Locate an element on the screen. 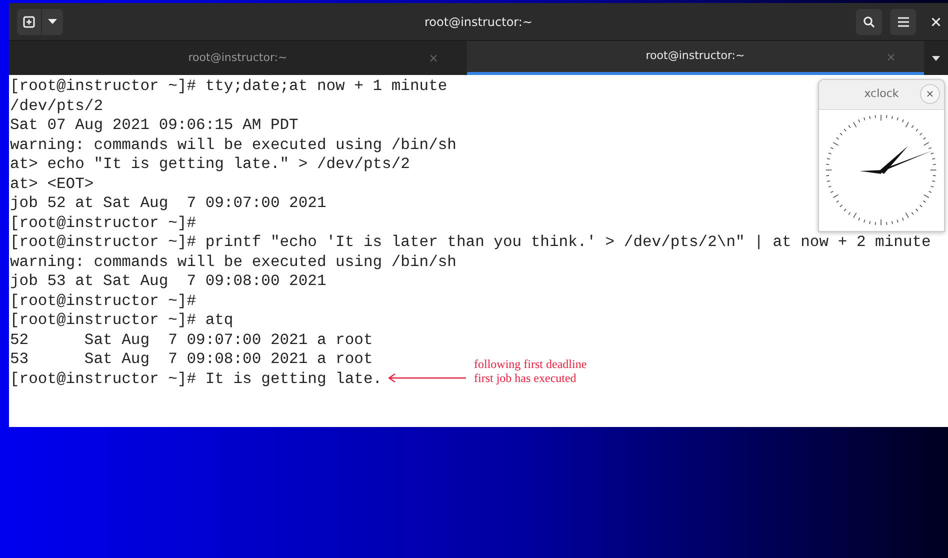 Image resolution: width=948 pixels, height=558 pixels. dropdown-button is located at coordinates (52, 21).